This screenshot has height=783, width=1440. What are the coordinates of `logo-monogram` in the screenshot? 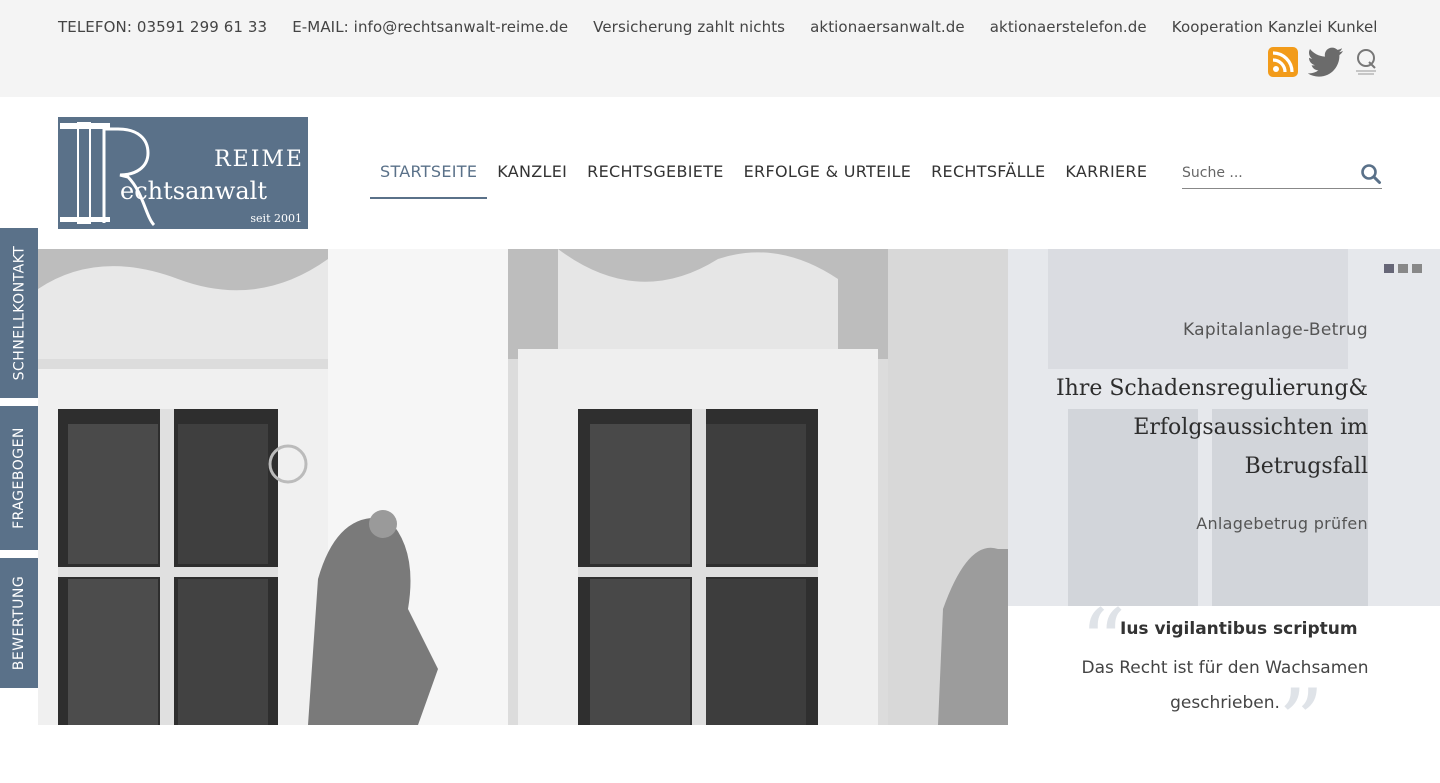 It's located at (108, 174).